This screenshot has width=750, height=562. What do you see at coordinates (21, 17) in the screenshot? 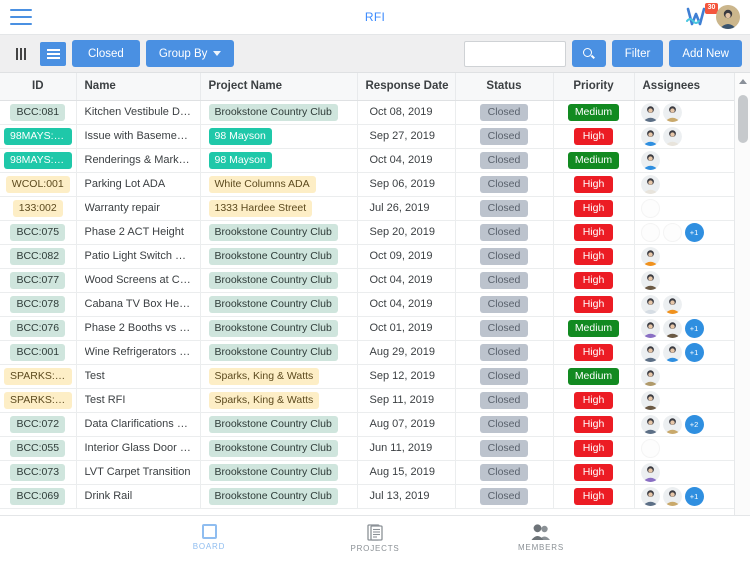
I see `hamburger-menu-icon` at bounding box center [21, 17].